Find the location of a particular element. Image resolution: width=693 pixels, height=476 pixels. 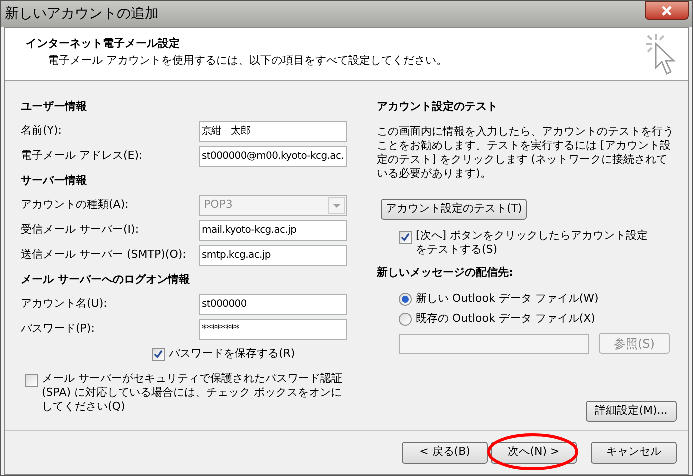

header-subtitle: 電子メール アカウントを使用するには、以下の項目をすべて設定してください。 is located at coordinates (247, 60).